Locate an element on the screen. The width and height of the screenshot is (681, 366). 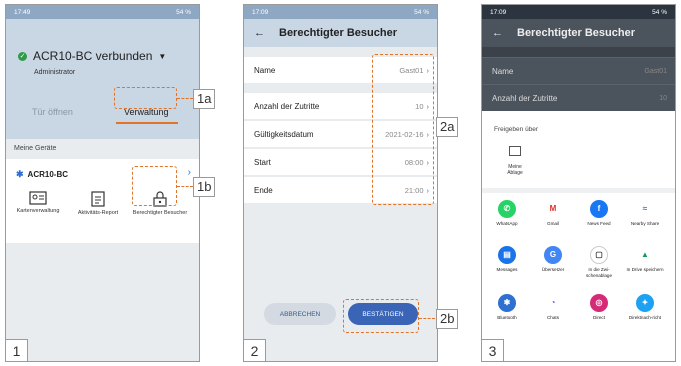
share-target-my-storage: Meine Ablage is located at coordinates (515, 161).